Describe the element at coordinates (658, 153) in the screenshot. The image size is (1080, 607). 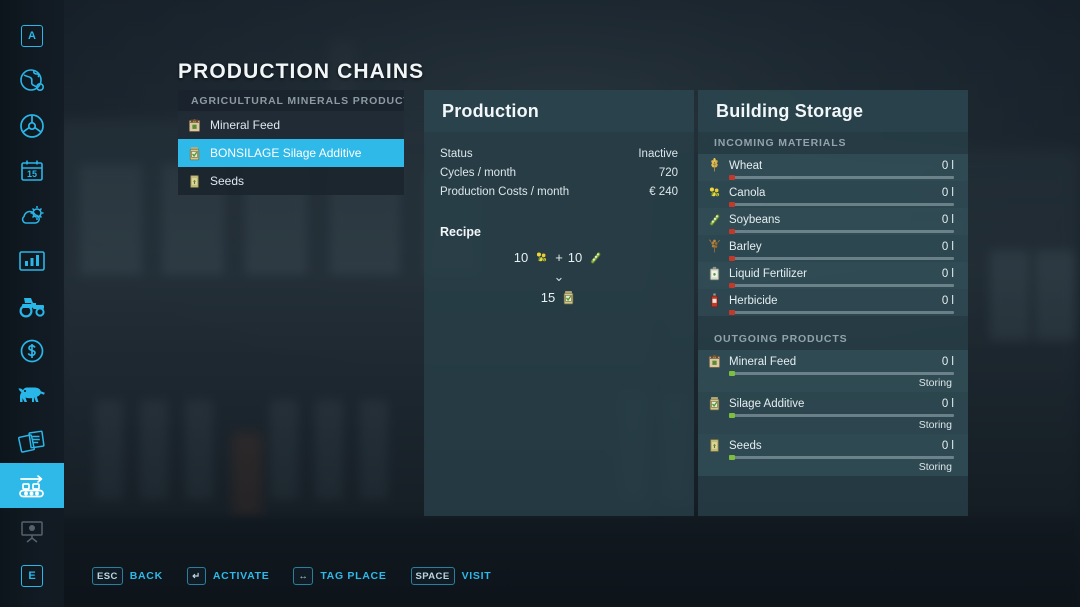
I see `stat-value: Inactive` at that location.